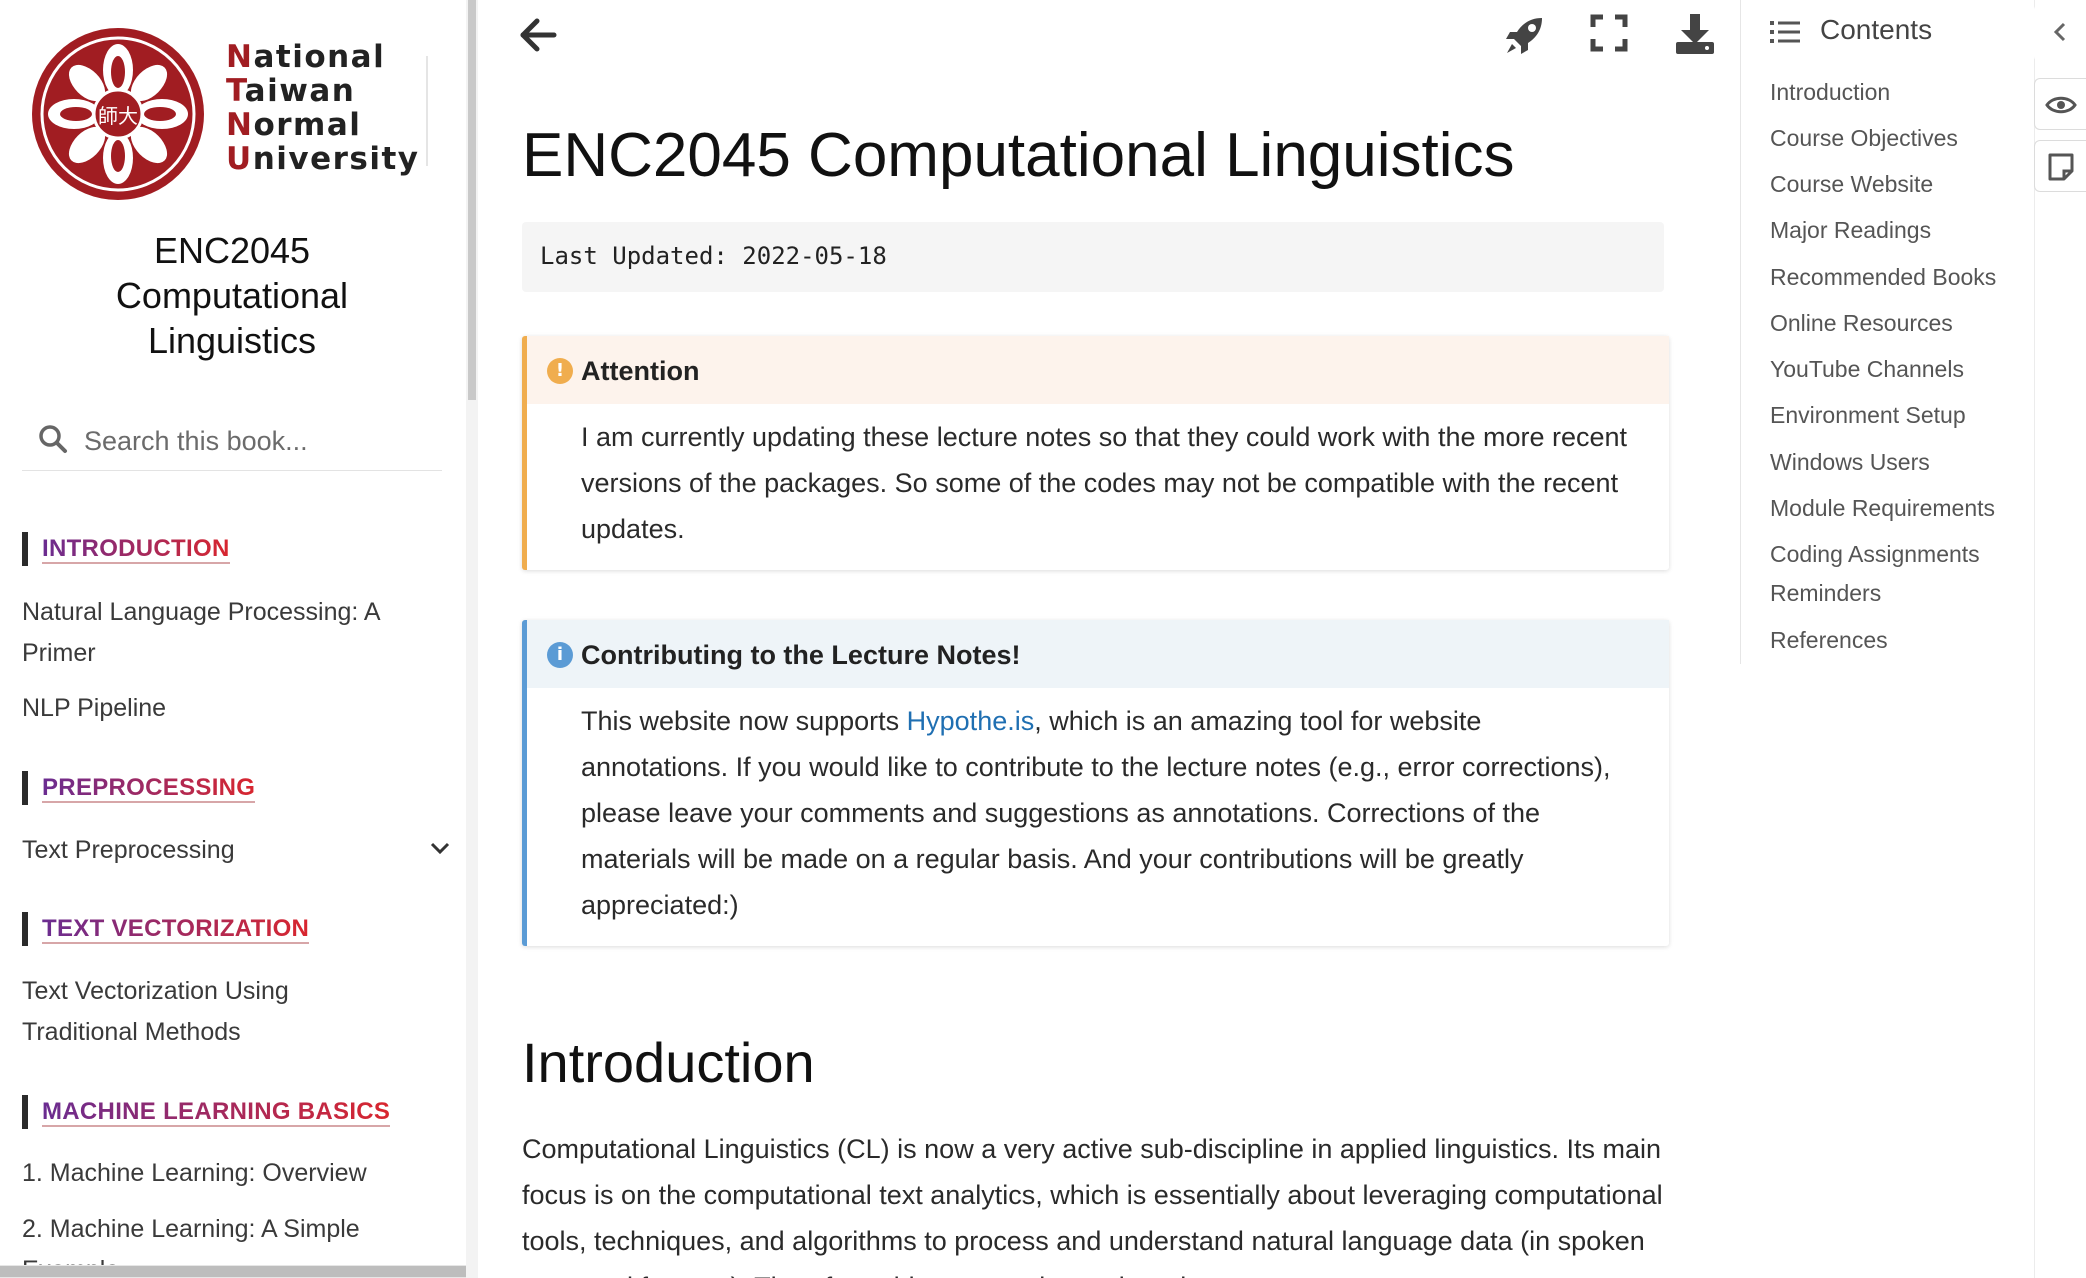 The width and height of the screenshot is (2086, 1278). What do you see at coordinates (1695, 34) in the screenshot?
I see `download-icon` at bounding box center [1695, 34].